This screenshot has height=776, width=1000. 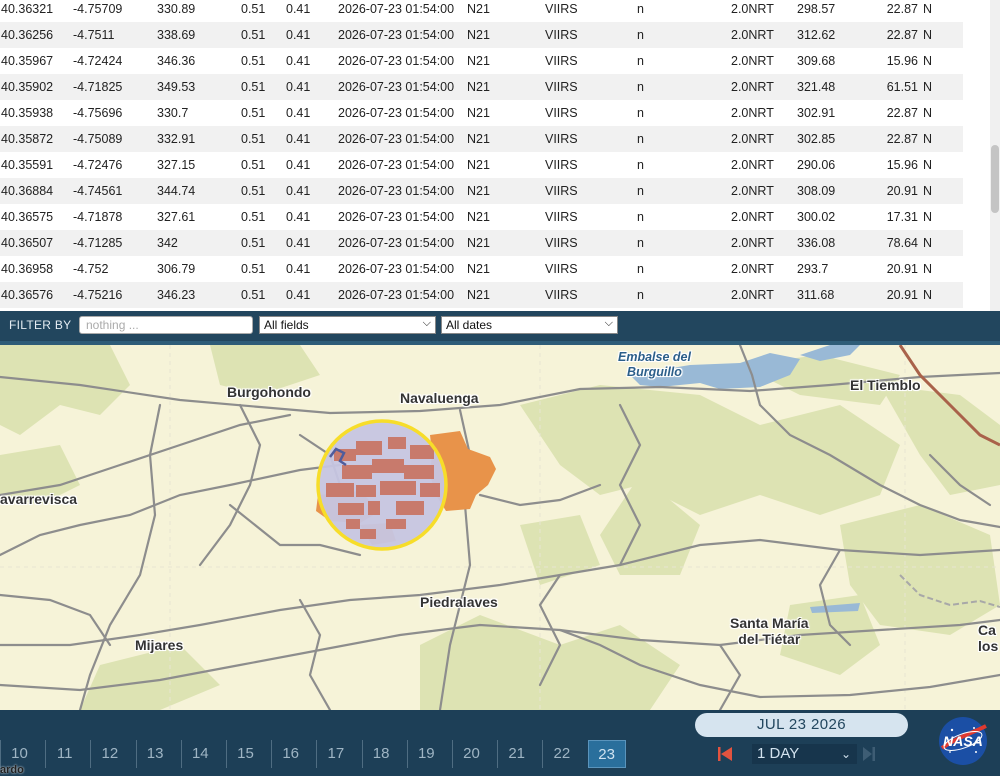 I want to click on skip-forward-icon, so click(x=869, y=754).